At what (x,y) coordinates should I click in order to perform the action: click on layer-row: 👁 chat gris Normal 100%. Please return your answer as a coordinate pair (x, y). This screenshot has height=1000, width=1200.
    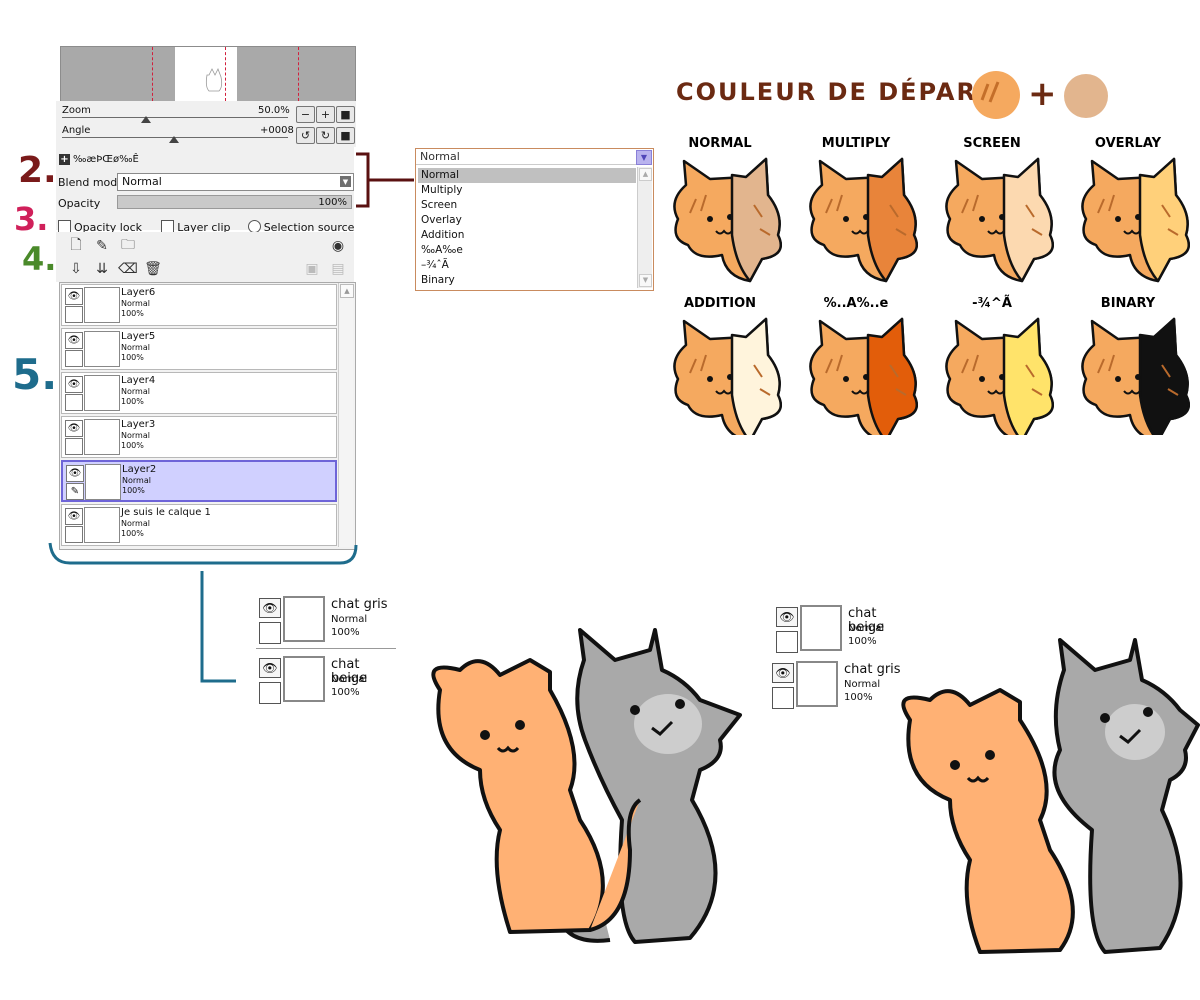
    Looking at the image, I should click on (329, 624).